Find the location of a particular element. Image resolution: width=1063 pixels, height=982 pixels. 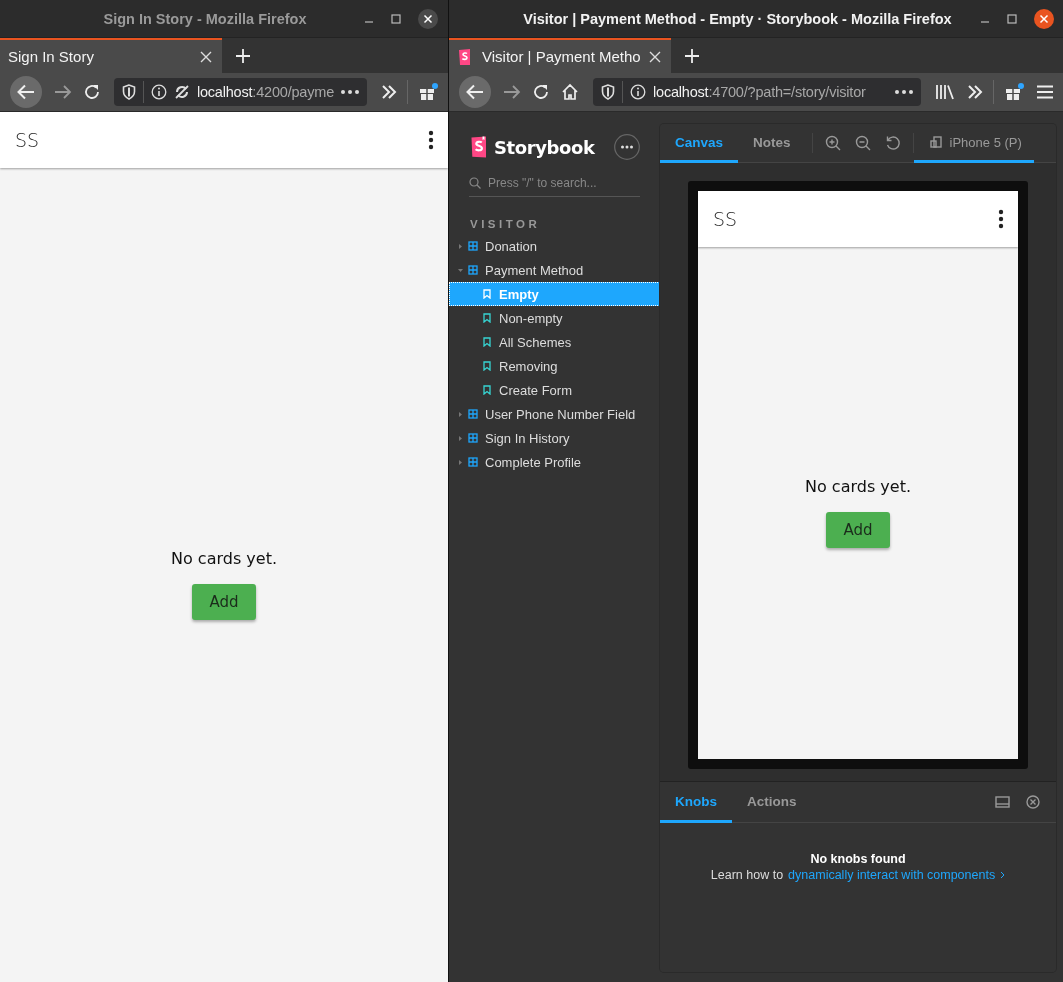

zoom-out-icon is located at coordinates (862, 143).